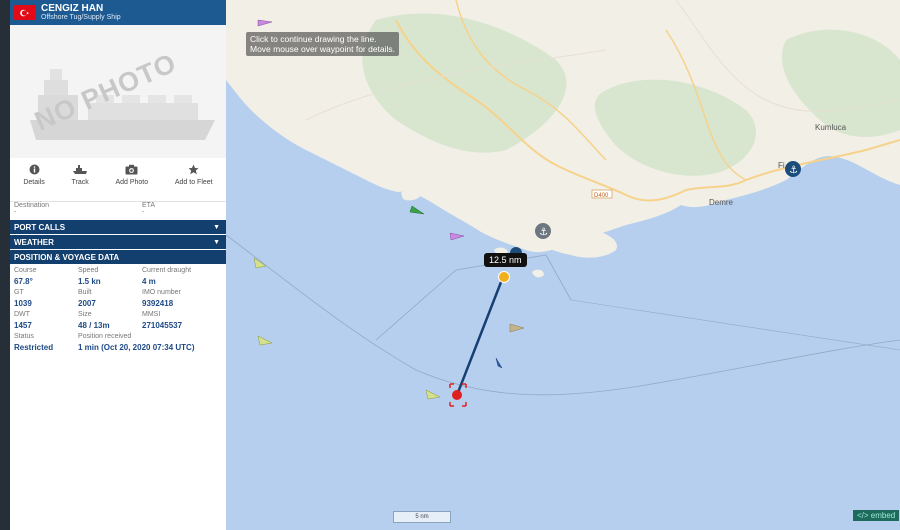  Describe the element at coordinates (193, 182) in the screenshot. I see `add-to-fleet-label: Add to Fleet` at that location.